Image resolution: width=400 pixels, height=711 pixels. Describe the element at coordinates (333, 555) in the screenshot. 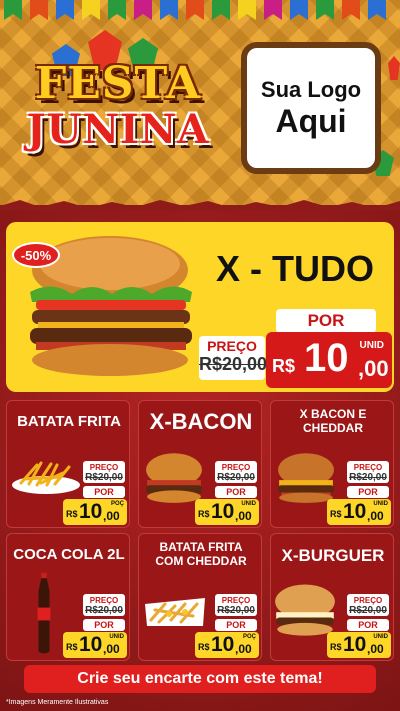

I see `product-name: X-BURGUER` at that location.